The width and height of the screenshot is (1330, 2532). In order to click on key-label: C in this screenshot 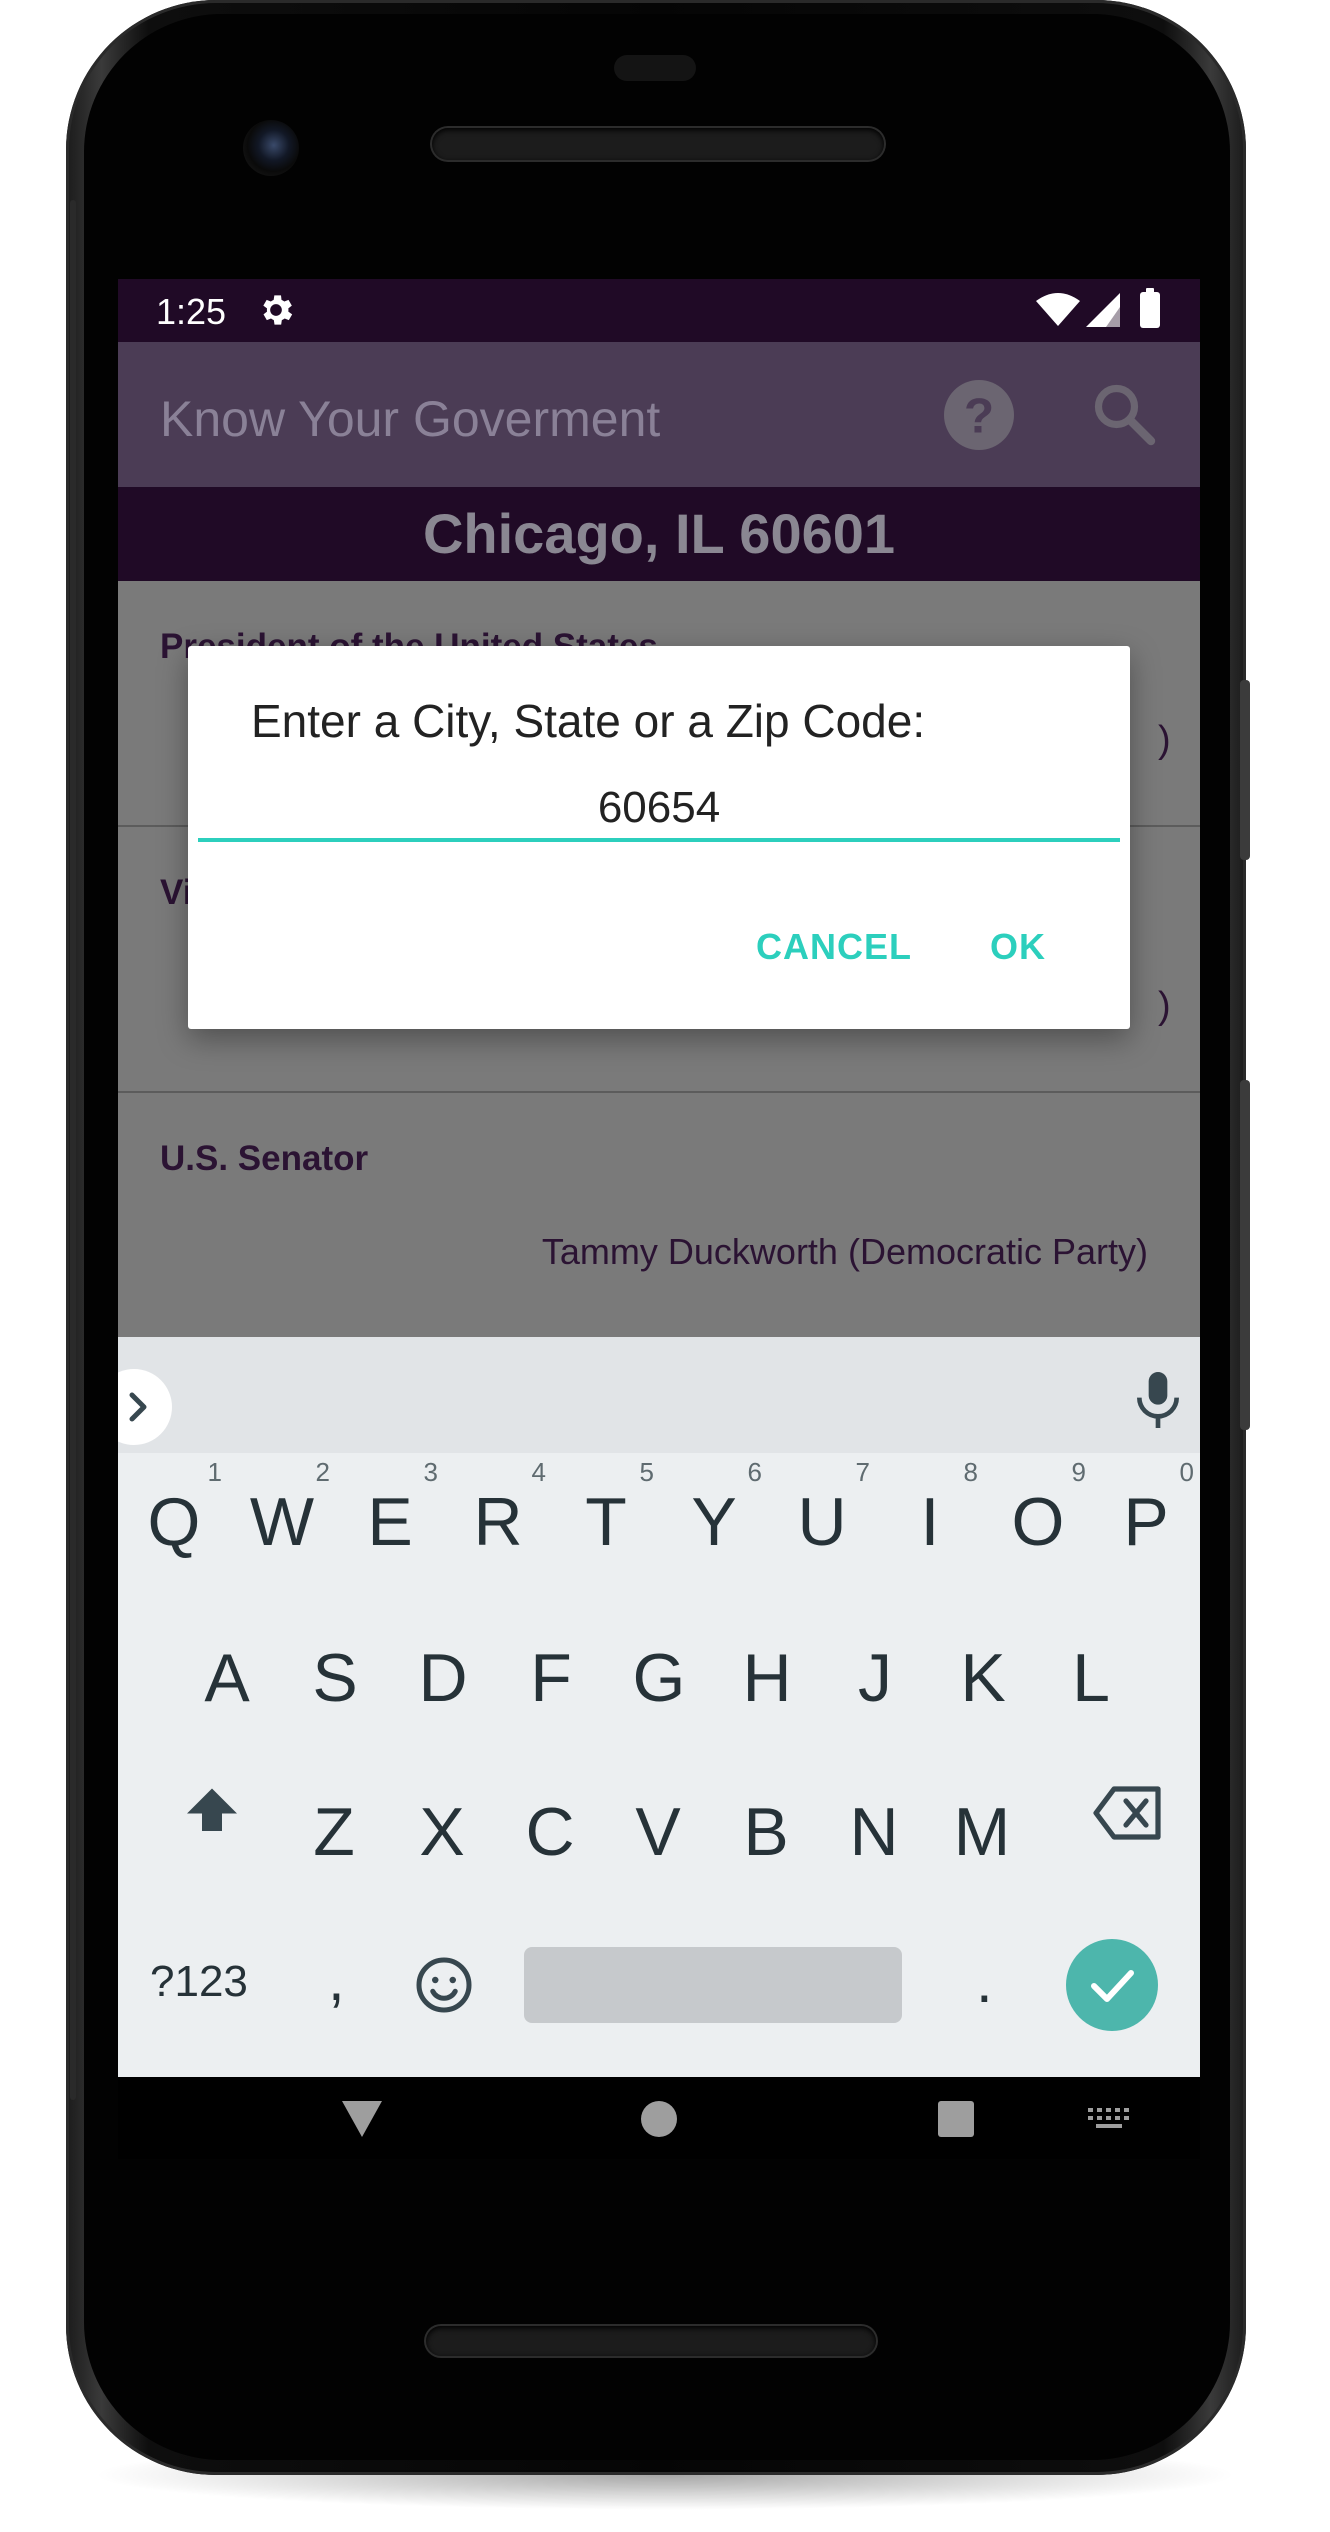, I will do `click(550, 1832)`.